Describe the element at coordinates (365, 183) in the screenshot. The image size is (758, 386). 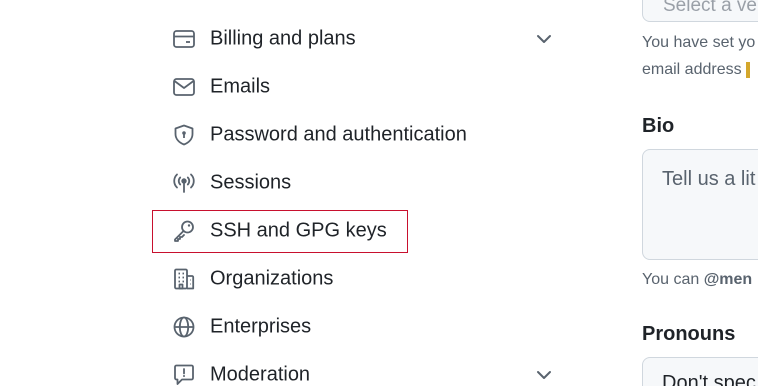
I see `sidebar-item-sessions: Sessions` at that location.